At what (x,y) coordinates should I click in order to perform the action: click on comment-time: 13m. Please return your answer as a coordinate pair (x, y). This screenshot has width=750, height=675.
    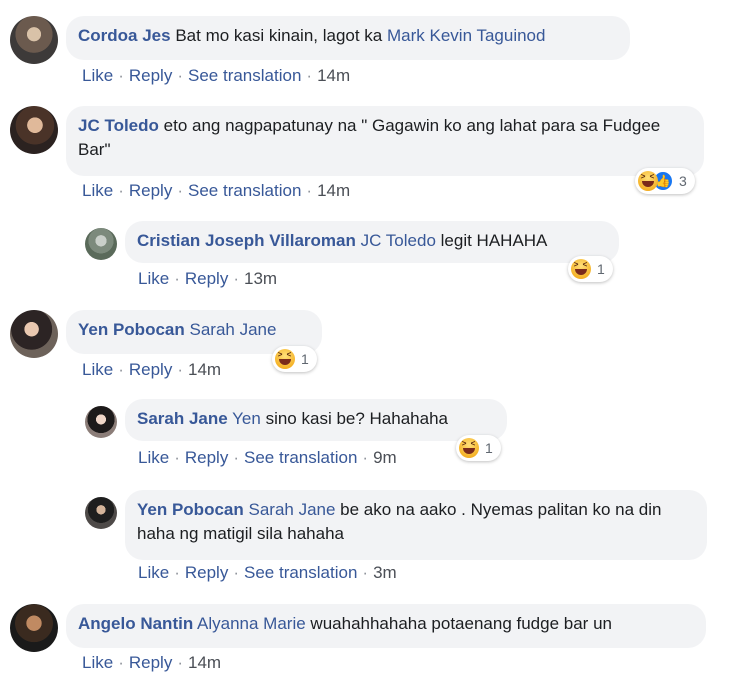
    Looking at the image, I should click on (260, 278).